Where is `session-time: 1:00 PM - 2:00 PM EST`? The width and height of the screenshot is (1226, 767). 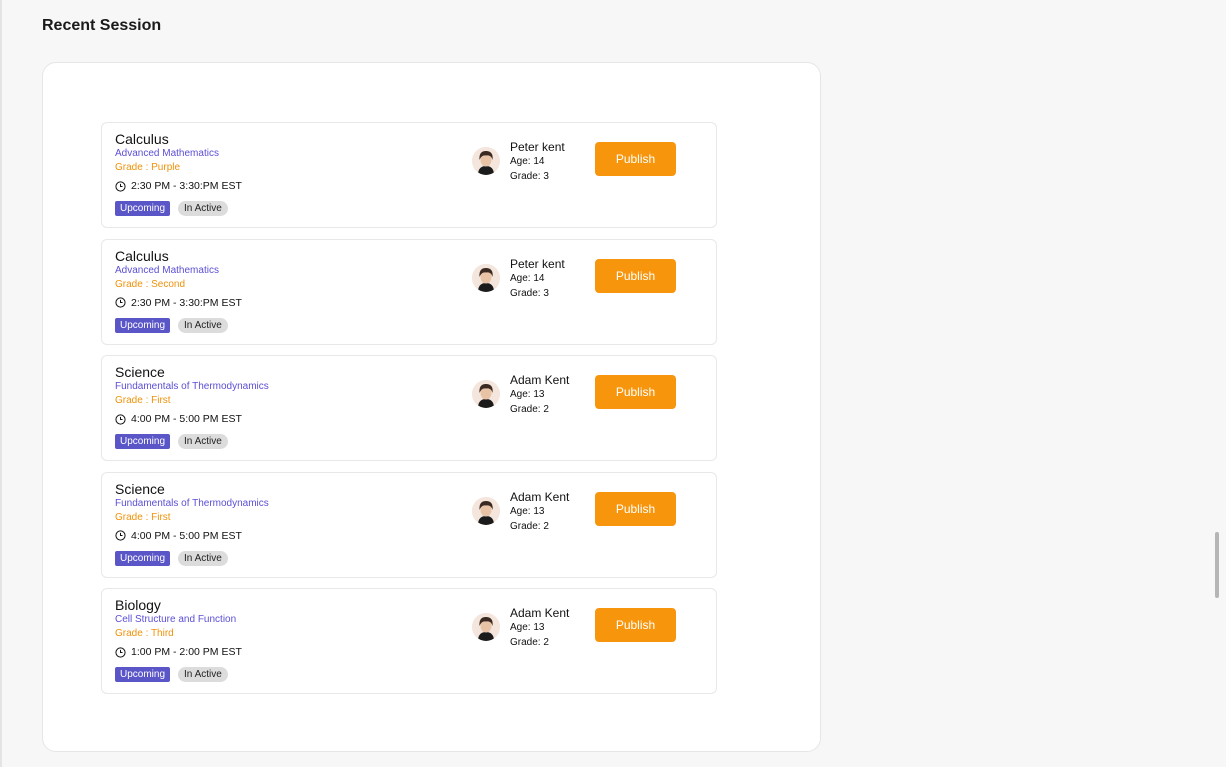
session-time: 1:00 PM - 2:00 PM EST is located at coordinates (186, 652).